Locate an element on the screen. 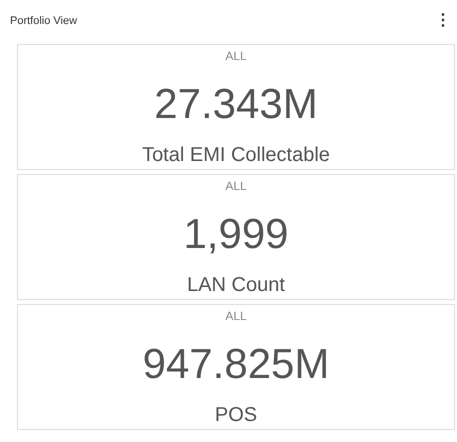 This screenshot has width=457, height=442. more-menu-icon: ⋮ is located at coordinates (443, 21).